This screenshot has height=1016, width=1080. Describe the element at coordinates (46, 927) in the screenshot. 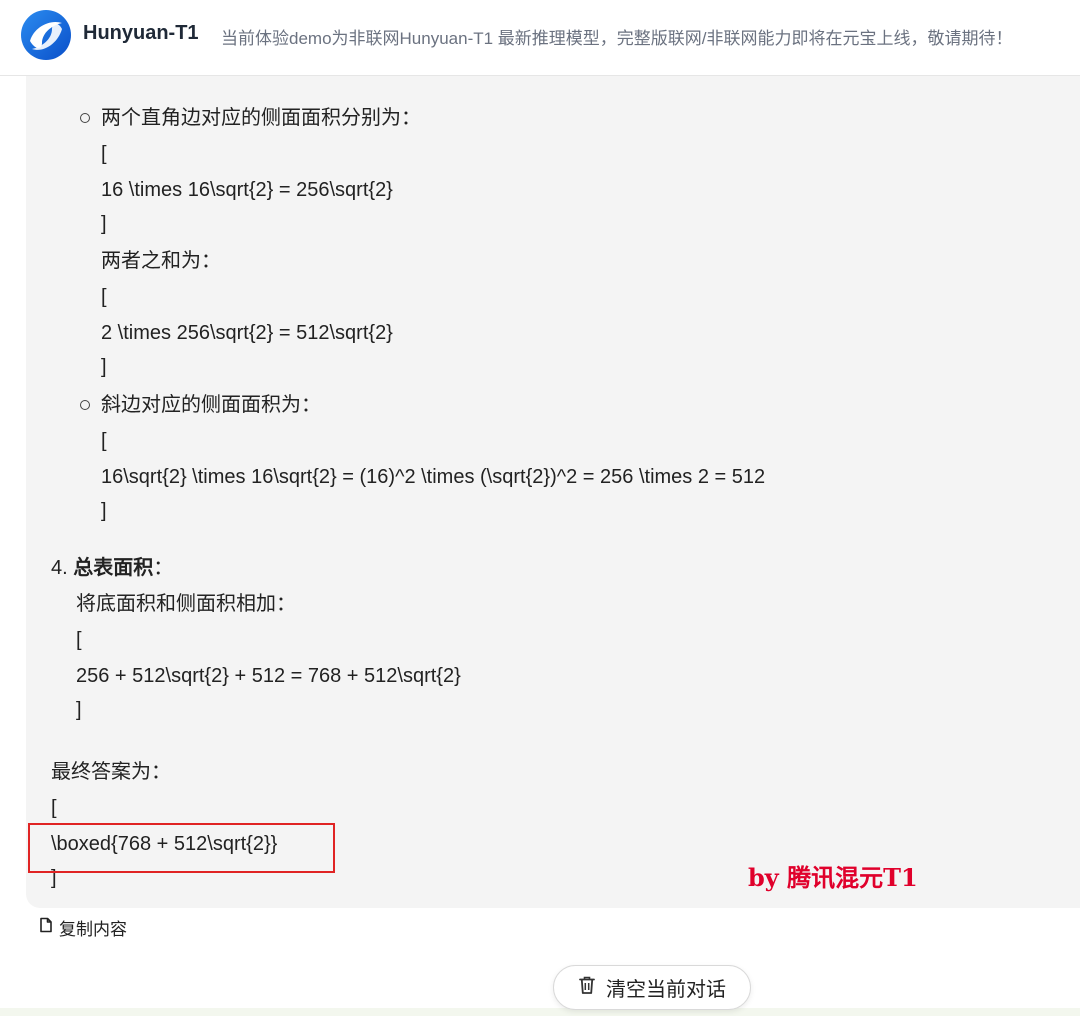

I see `copy-icon` at that location.